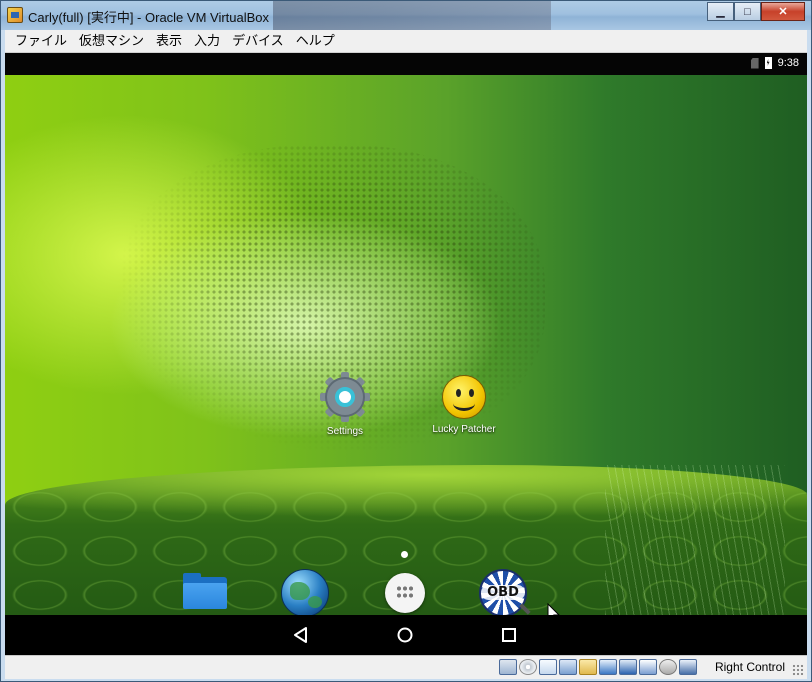 The image size is (812, 682). I want to click on app-label-lucky-patcher: Lucky Patcher, so click(464, 429).